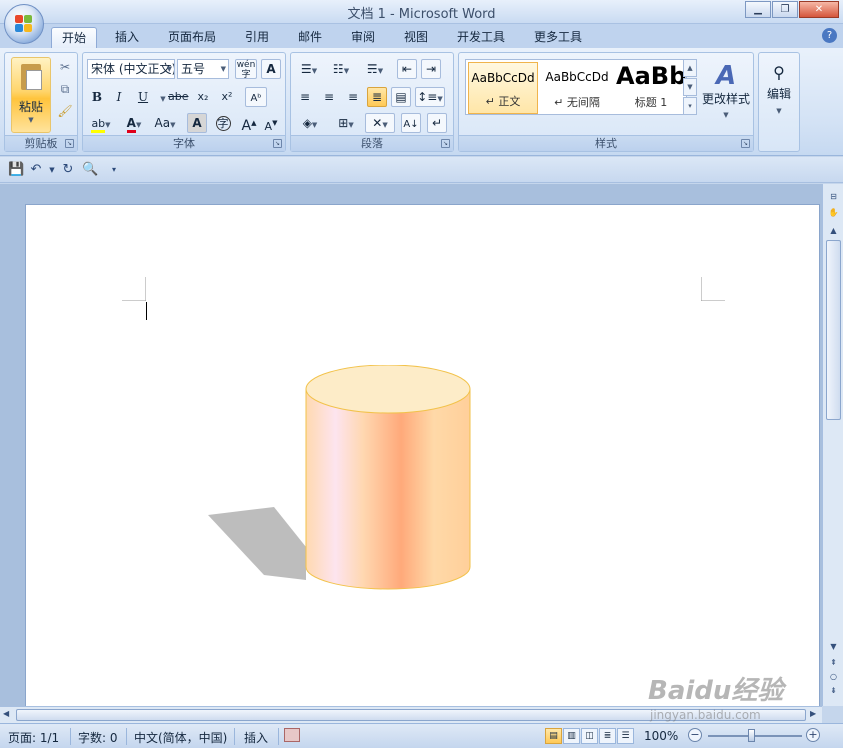 This screenshot has width=843, height=748. I want to click on previous-page-icon: ⇞, so click(833, 663).